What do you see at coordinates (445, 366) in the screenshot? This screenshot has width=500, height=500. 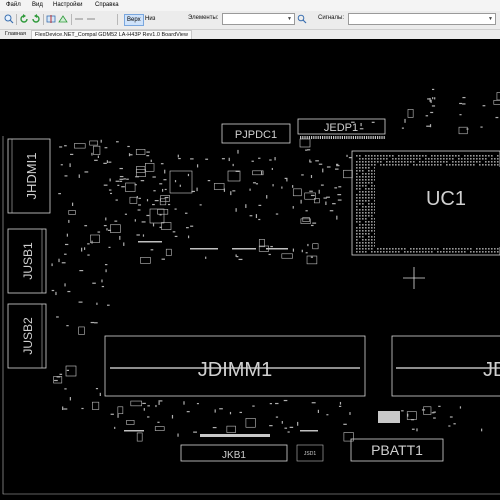 I see `dimm-slot-2: JD` at bounding box center [445, 366].